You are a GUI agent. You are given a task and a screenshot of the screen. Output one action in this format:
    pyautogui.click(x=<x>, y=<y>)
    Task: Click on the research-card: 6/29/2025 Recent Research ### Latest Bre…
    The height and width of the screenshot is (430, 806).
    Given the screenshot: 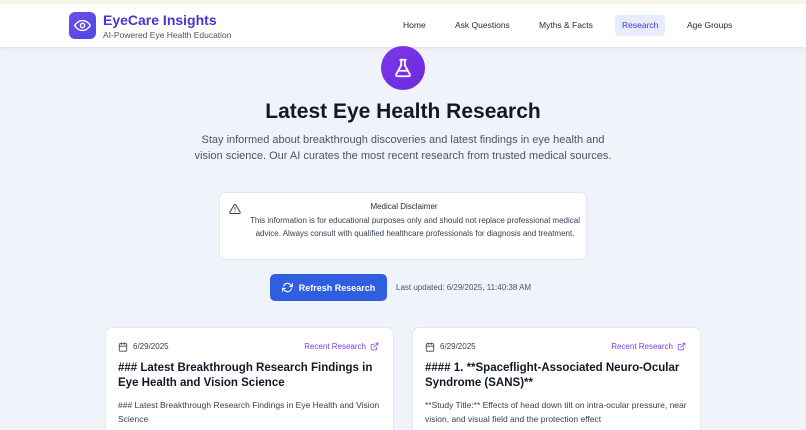 What is the action you would take?
    pyautogui.click(x=249, y=378)
    